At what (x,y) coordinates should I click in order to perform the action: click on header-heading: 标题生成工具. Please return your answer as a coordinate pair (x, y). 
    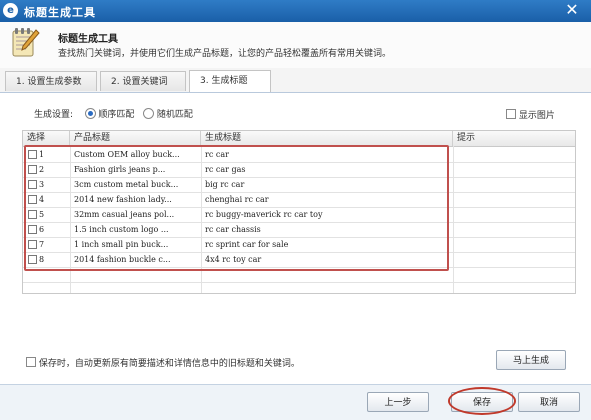
    Looking at the image, I should click on (88, 39).